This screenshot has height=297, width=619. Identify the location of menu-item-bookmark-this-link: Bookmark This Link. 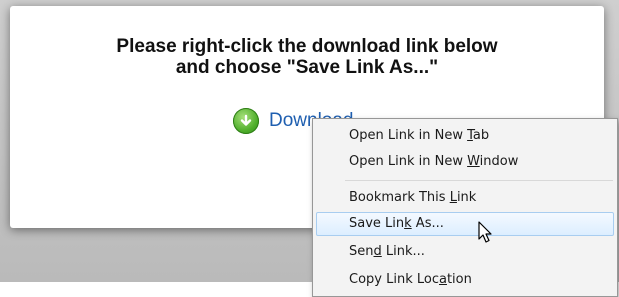
(412, 198).